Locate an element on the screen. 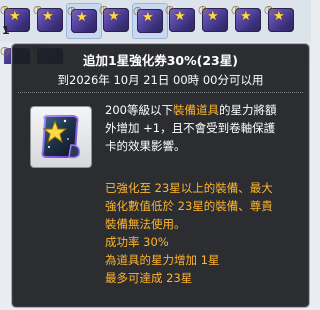  description-text: 的星力將額 is located at coordinates (247, 110).